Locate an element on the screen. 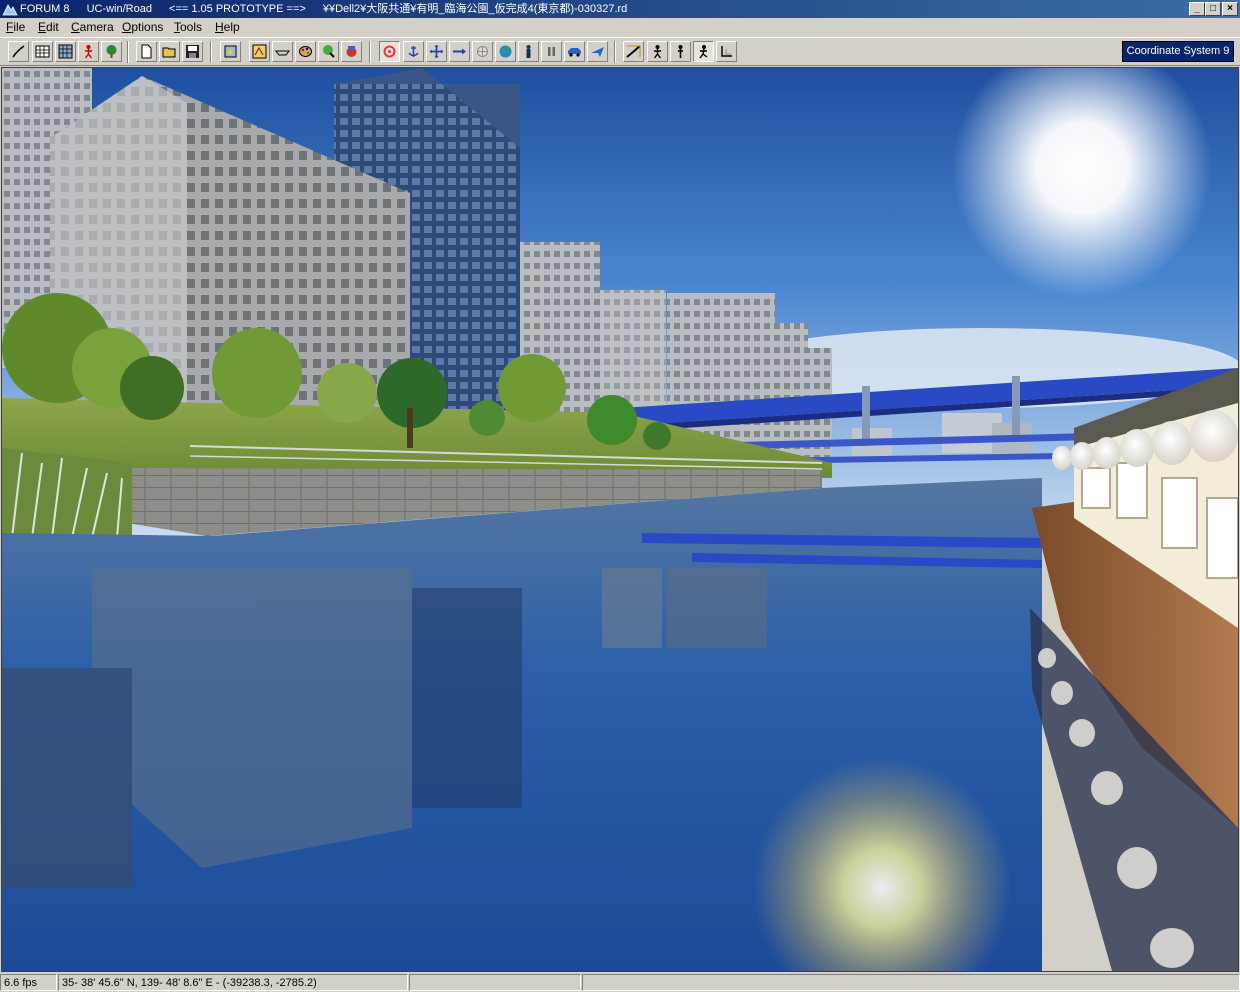 The width and height of the screenshot is (1240, 992). terrain-grid-button is located at coordinates (65, 51).